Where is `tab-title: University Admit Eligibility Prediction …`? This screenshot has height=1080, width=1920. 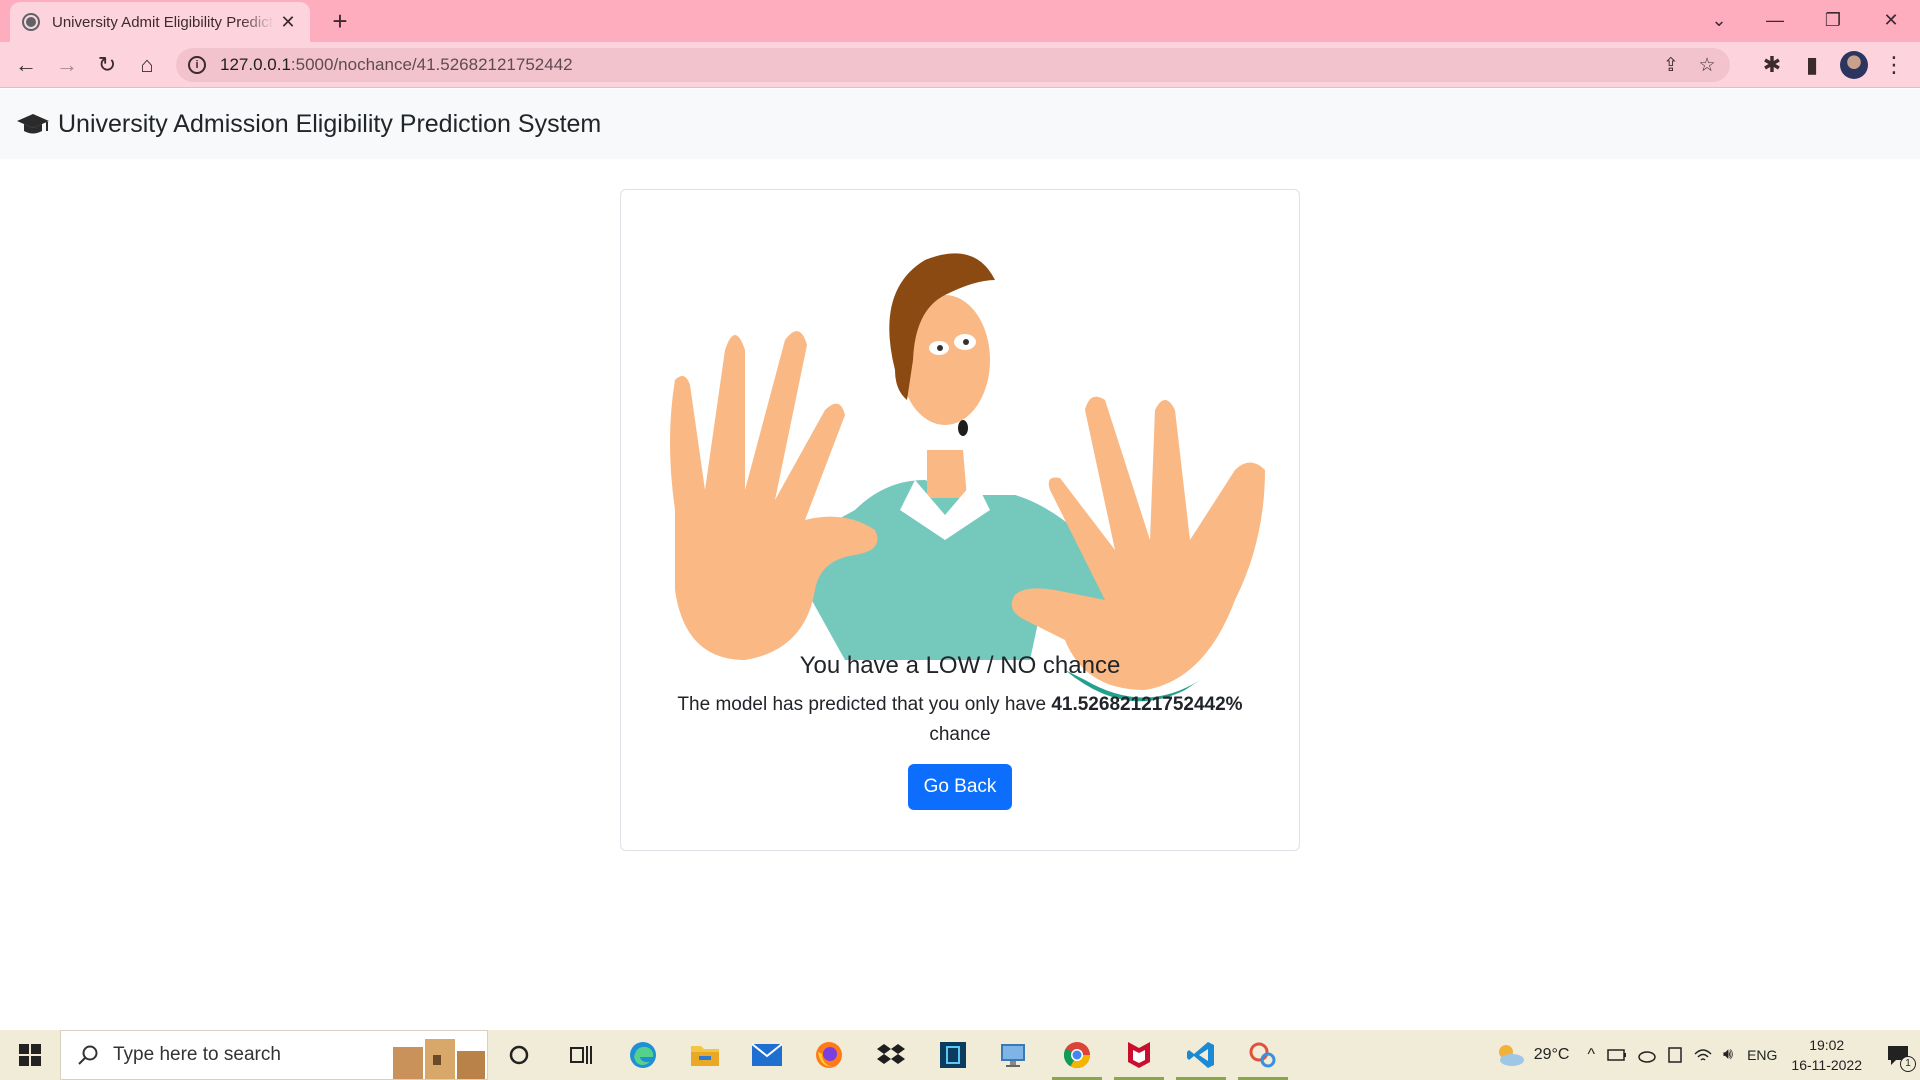
tab-title: University Admit Eligibility Prediction … is located at coordinates (163, 22).